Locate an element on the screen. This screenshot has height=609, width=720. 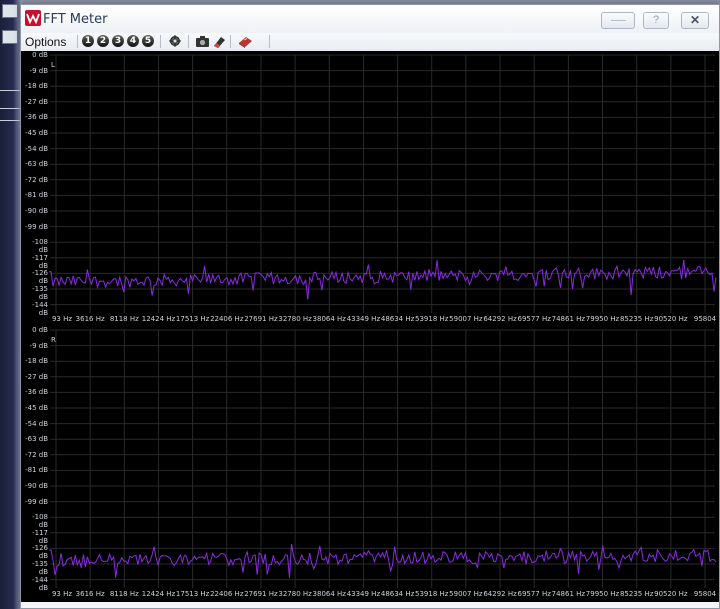
menu-options: Options is located at coordinates (45, 42).